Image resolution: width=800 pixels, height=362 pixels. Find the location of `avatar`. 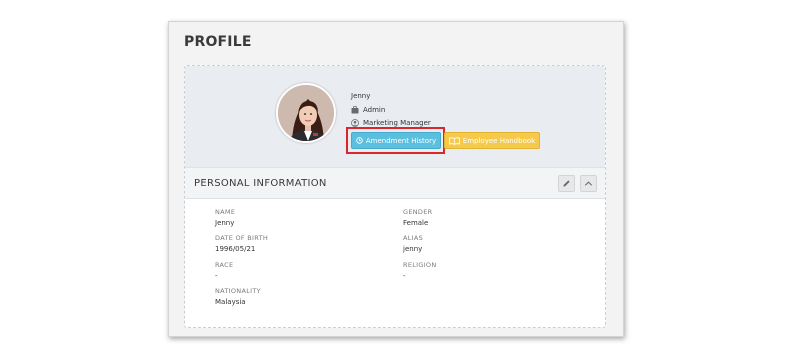

avatar is located at coordinates (306, 113).